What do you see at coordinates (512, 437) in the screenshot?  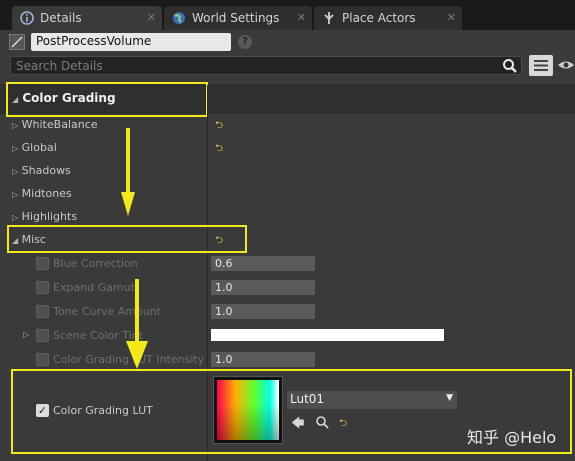 I see `watermark: 知乎 @Helo` at bounding box center [512, 437].